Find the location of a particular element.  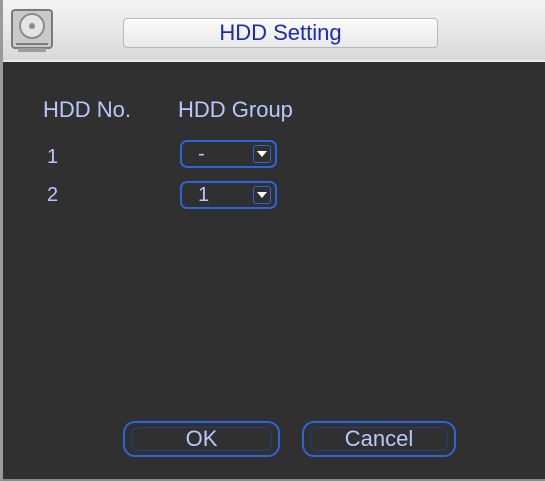

hdd-icon is located at coordinates (33, 30).